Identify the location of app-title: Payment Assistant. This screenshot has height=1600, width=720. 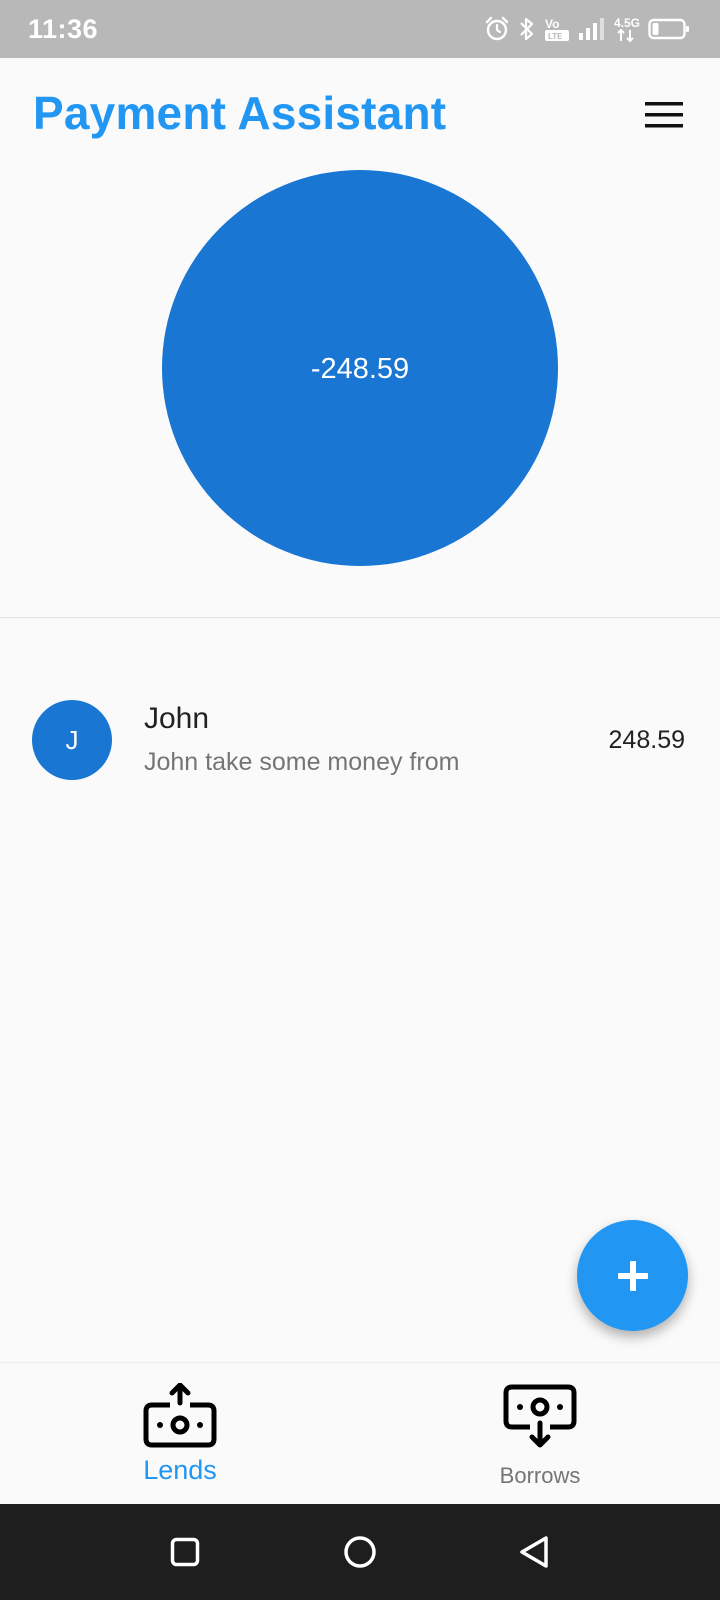
(240, 113).